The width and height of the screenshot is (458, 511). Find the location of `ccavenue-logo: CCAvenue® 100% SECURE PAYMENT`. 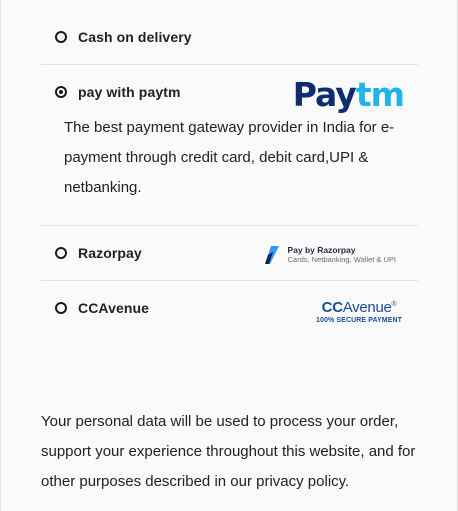

ccavenue-logo: CCAvenue® 100% SECURE PAYMENT is located at coordinates (359, 312).